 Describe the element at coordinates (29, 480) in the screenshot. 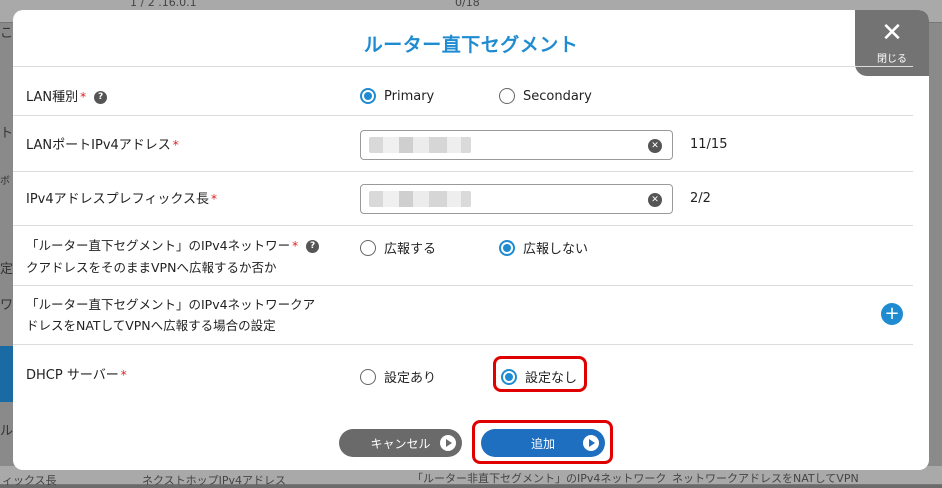

I see `bg-bottom-text-1: ィックス長` at that location.